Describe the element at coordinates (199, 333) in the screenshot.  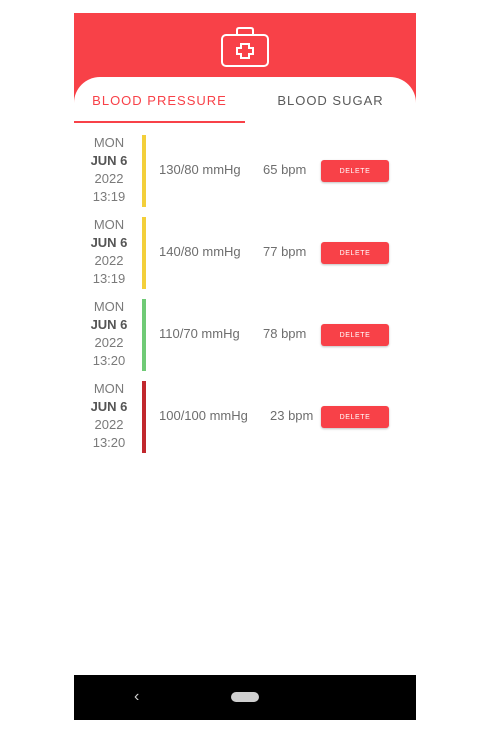
I see `entry-pressure: 110/70 mmHg` at that location.